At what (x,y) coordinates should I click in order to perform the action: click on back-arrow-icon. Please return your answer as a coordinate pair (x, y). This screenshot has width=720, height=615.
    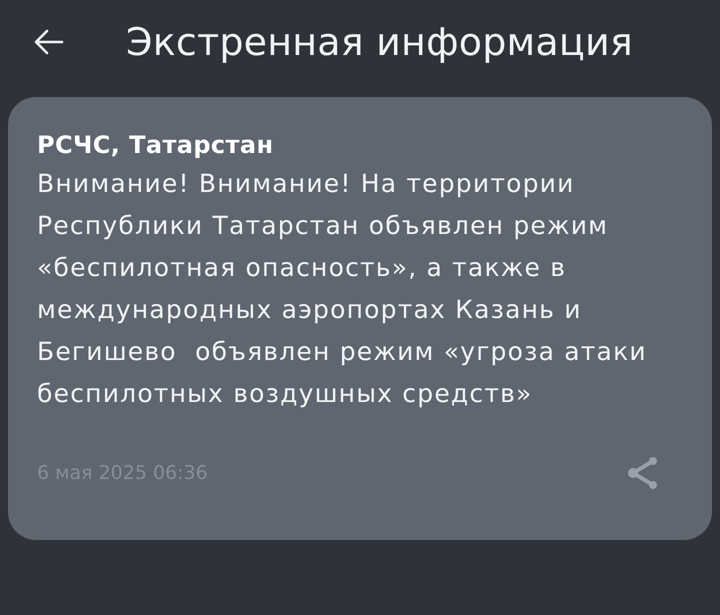
    Looking at the image, I should click on (49, 42).